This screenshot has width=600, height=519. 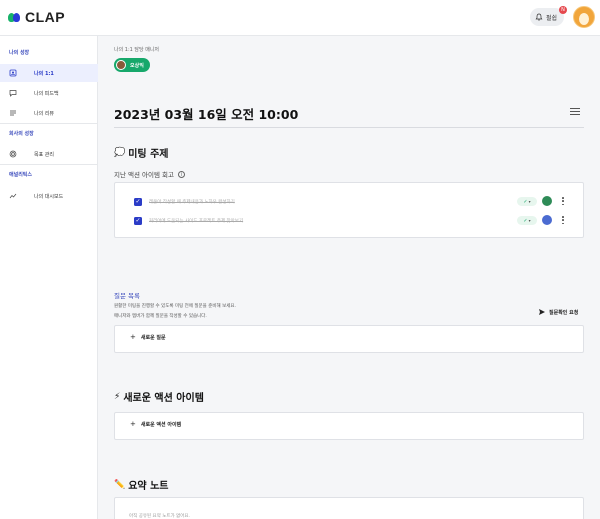 What do you see at coordinates (159, 516) in the screenshot?
I see `summary-placeholder: 아직 공유된 요약 노트가 없어요.` at bounding box center [159, 516].